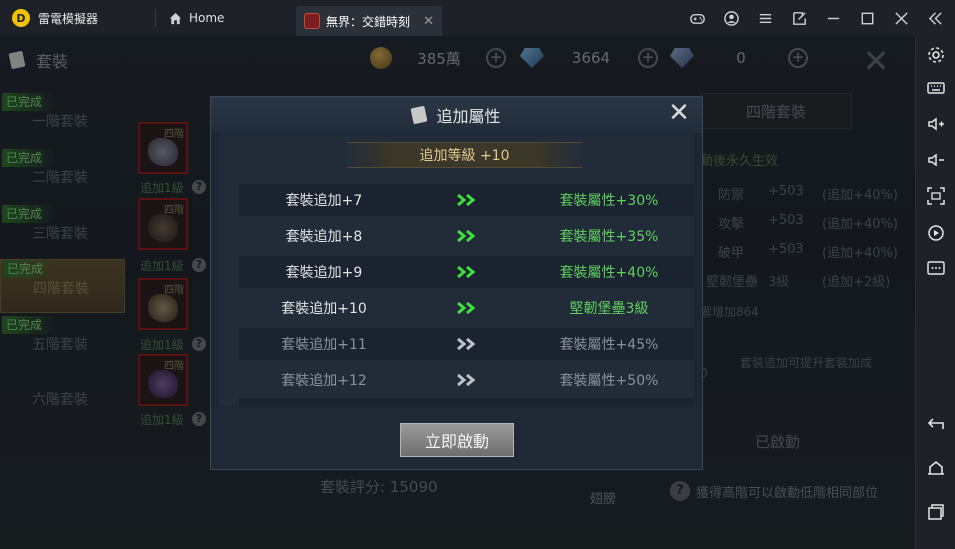 This screenshot has height=549, width=955. Describe the element at coordinates (936, 468) in the screenshot. I see `home-button-icon` at that location.